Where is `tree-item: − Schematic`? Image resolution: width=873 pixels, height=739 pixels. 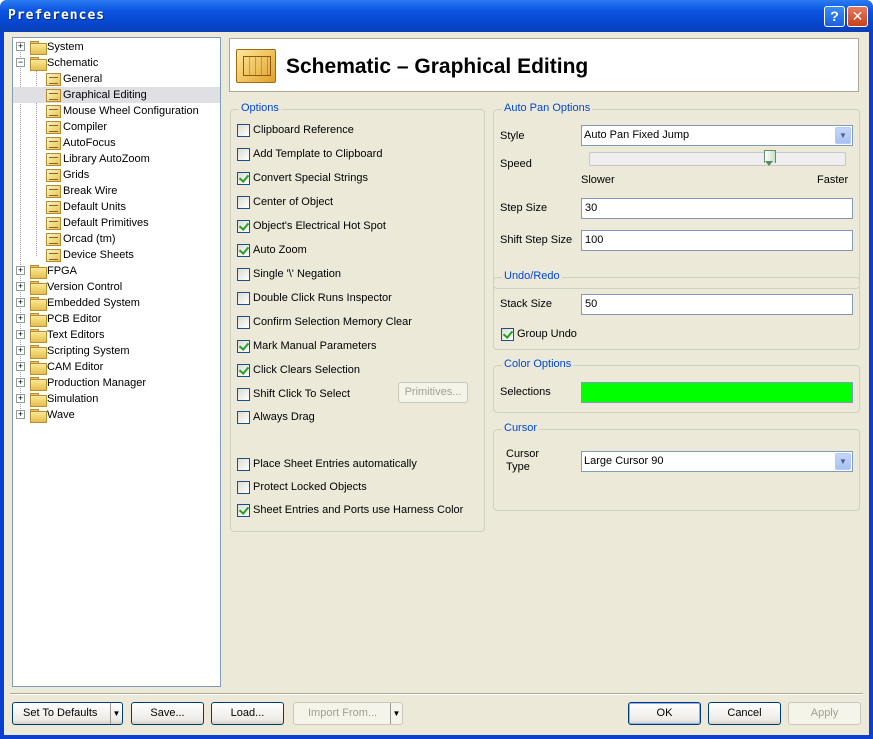
tree-item: − Schematic is located at coordinates (113, 63).